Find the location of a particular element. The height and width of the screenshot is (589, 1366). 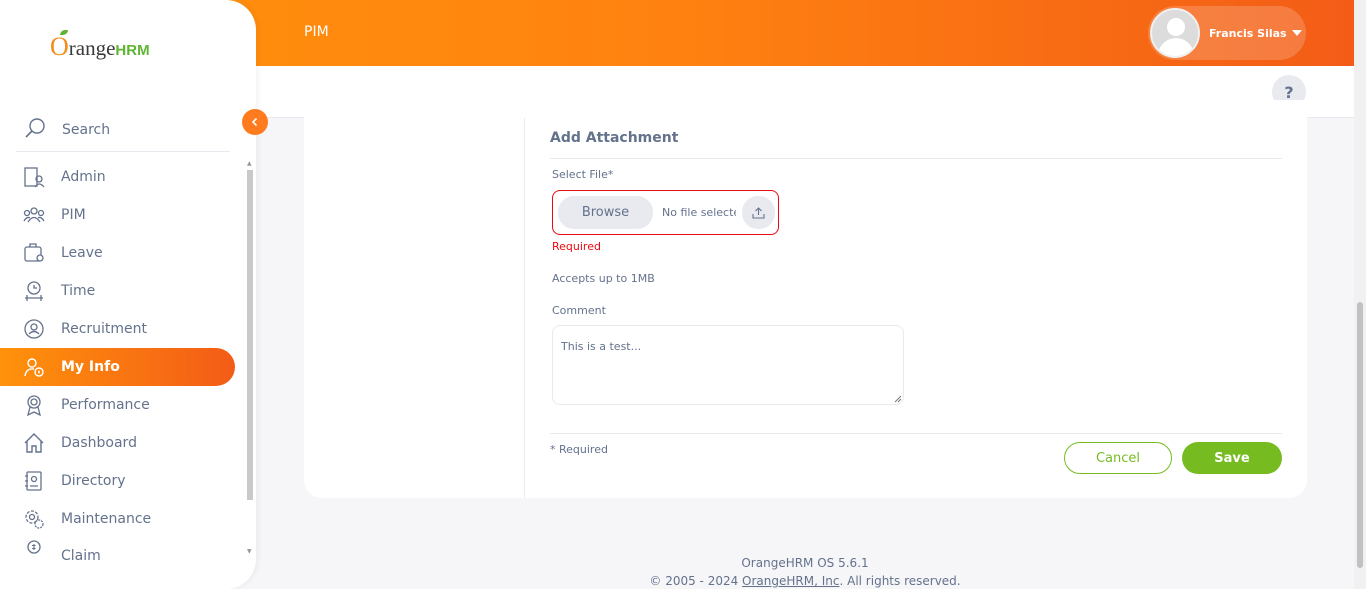

search-icon is located at coordinates (35, 130).